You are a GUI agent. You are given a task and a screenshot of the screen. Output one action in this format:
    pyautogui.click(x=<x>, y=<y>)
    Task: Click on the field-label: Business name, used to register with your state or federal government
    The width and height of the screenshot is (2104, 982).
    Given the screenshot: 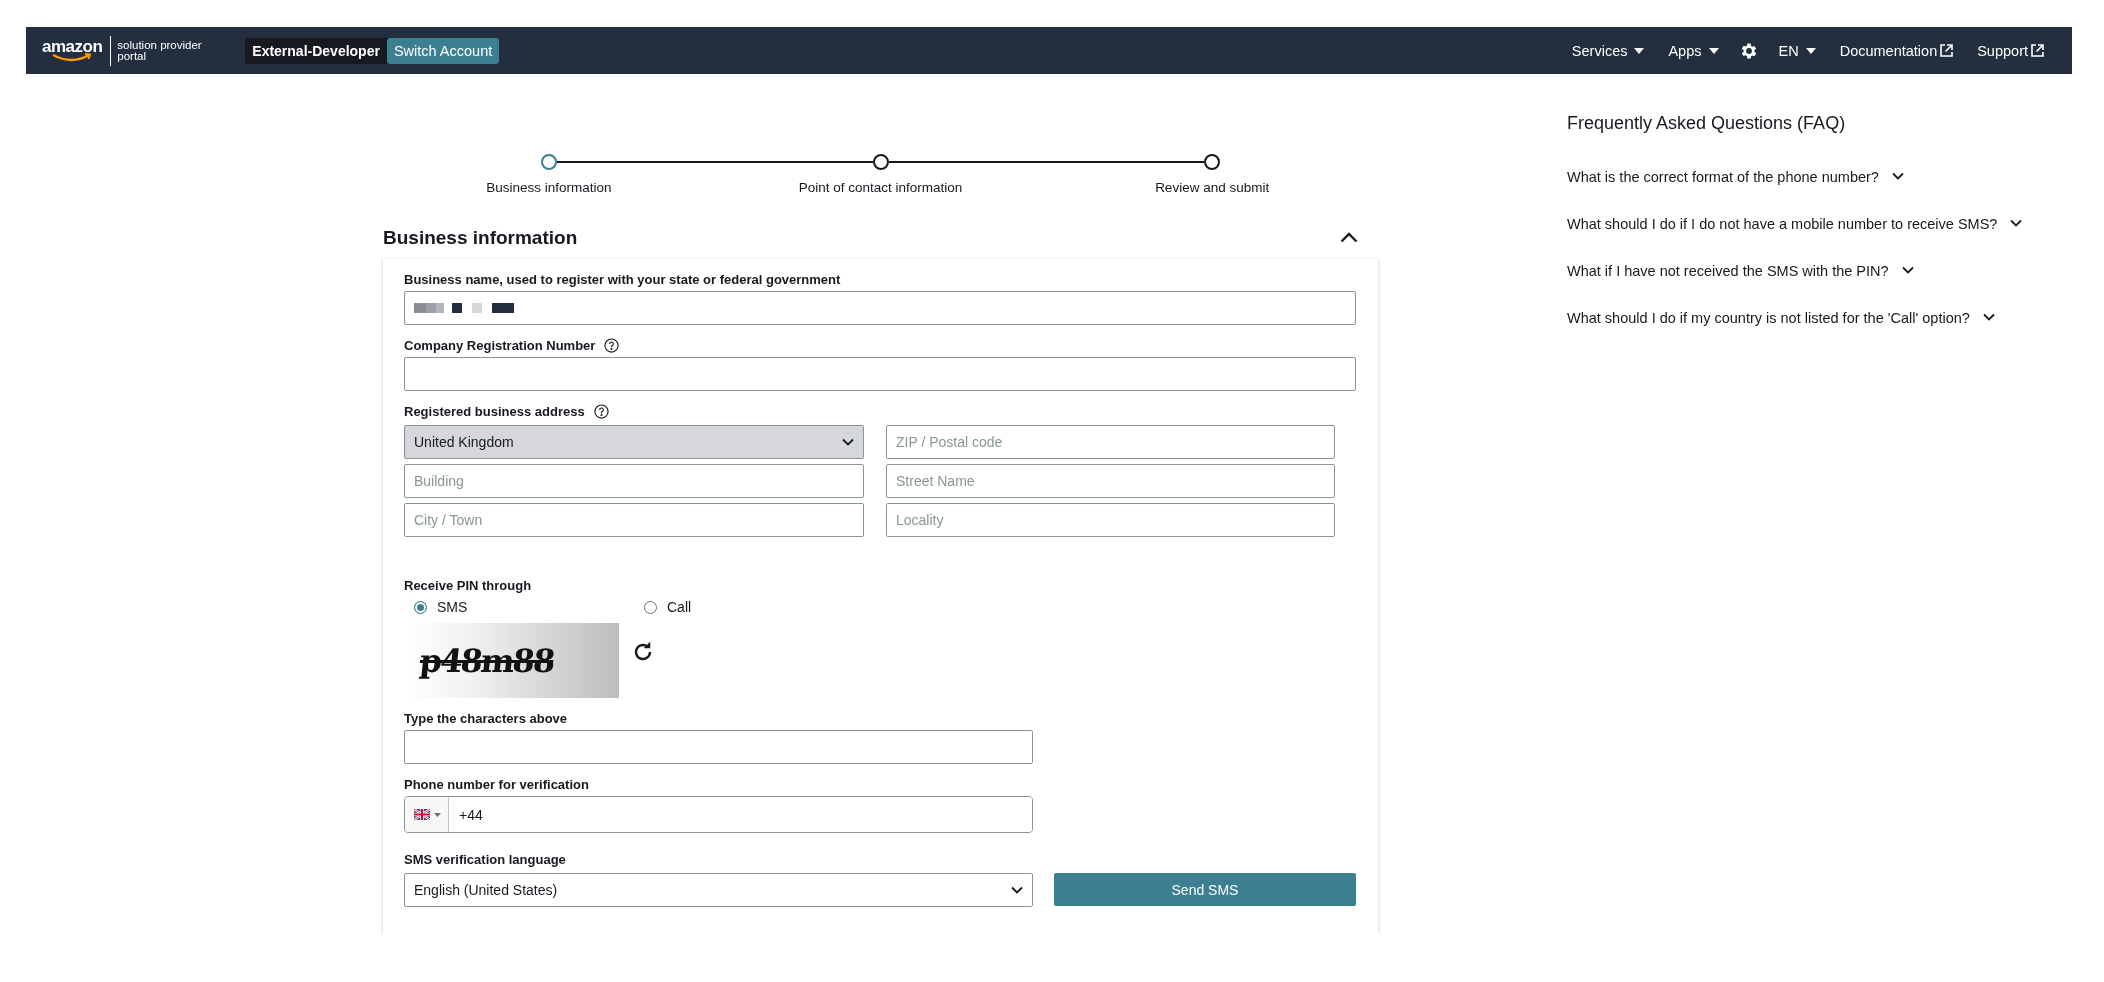 What is the action you would take?
    pyautogui.click(x=622, y=279)
    